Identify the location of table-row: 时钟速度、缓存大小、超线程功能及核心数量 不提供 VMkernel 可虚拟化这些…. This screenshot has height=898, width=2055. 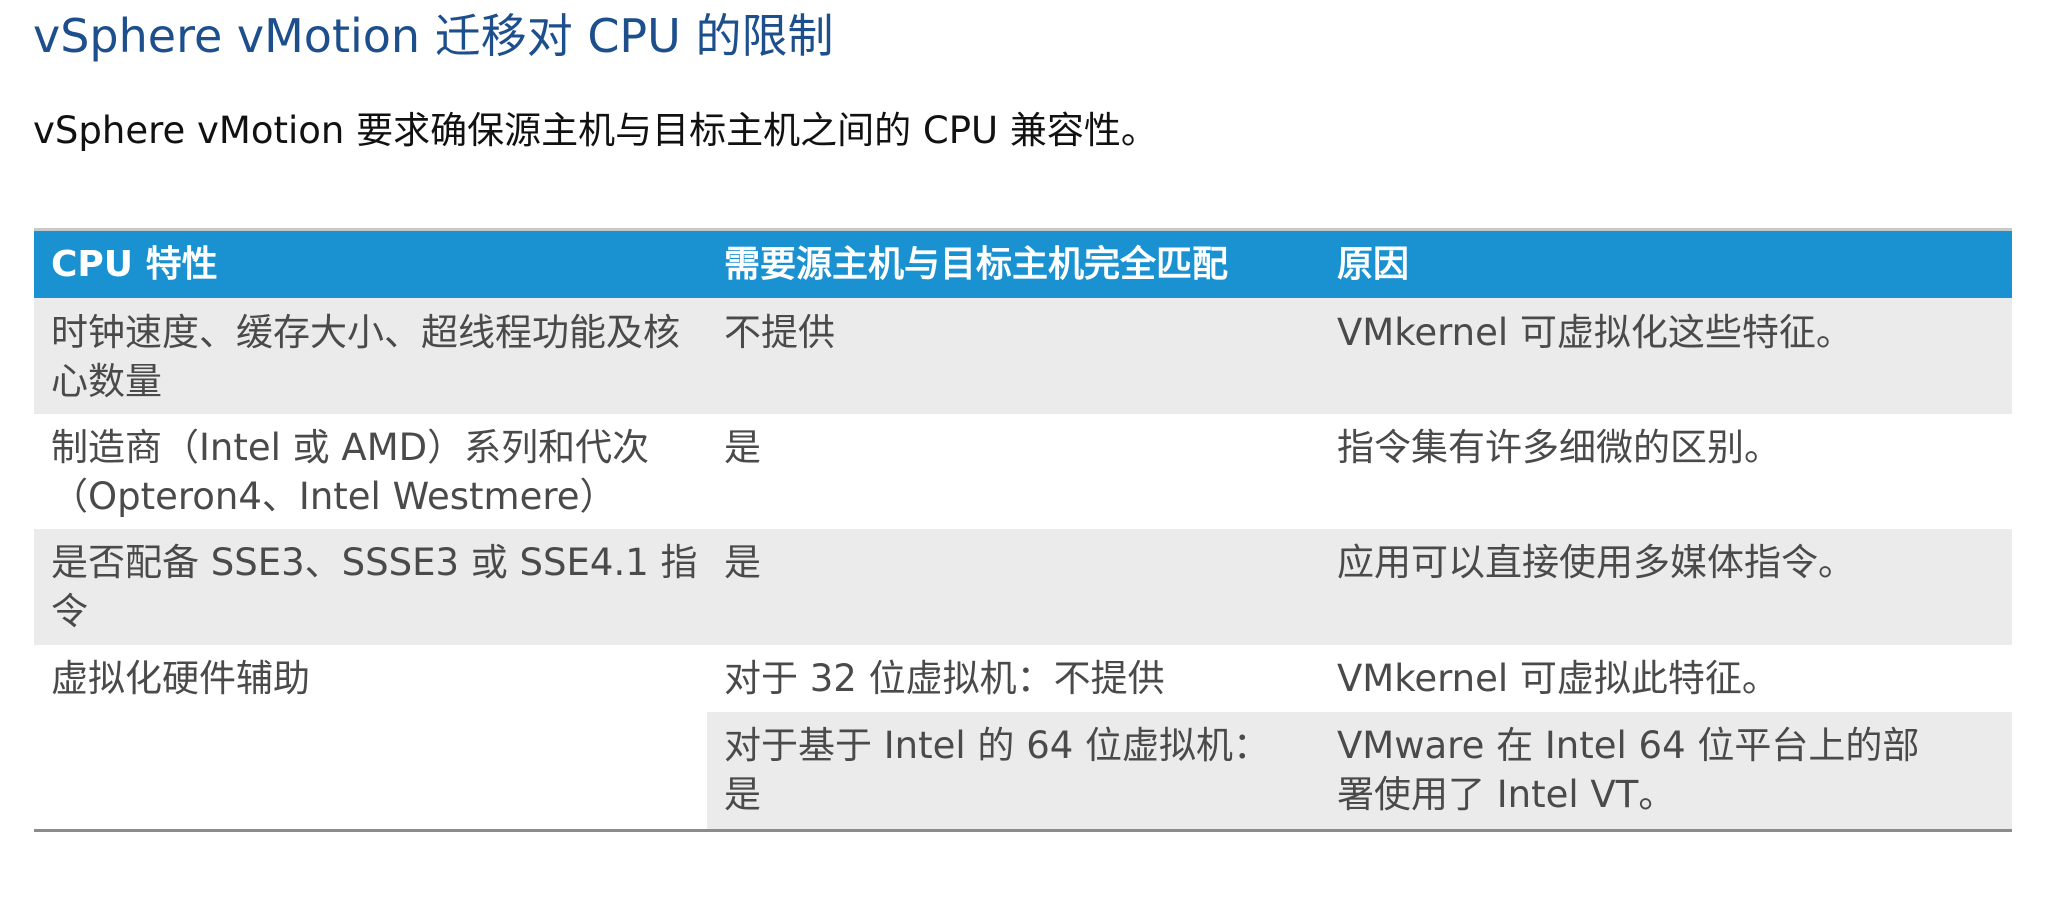
(1023, 356).